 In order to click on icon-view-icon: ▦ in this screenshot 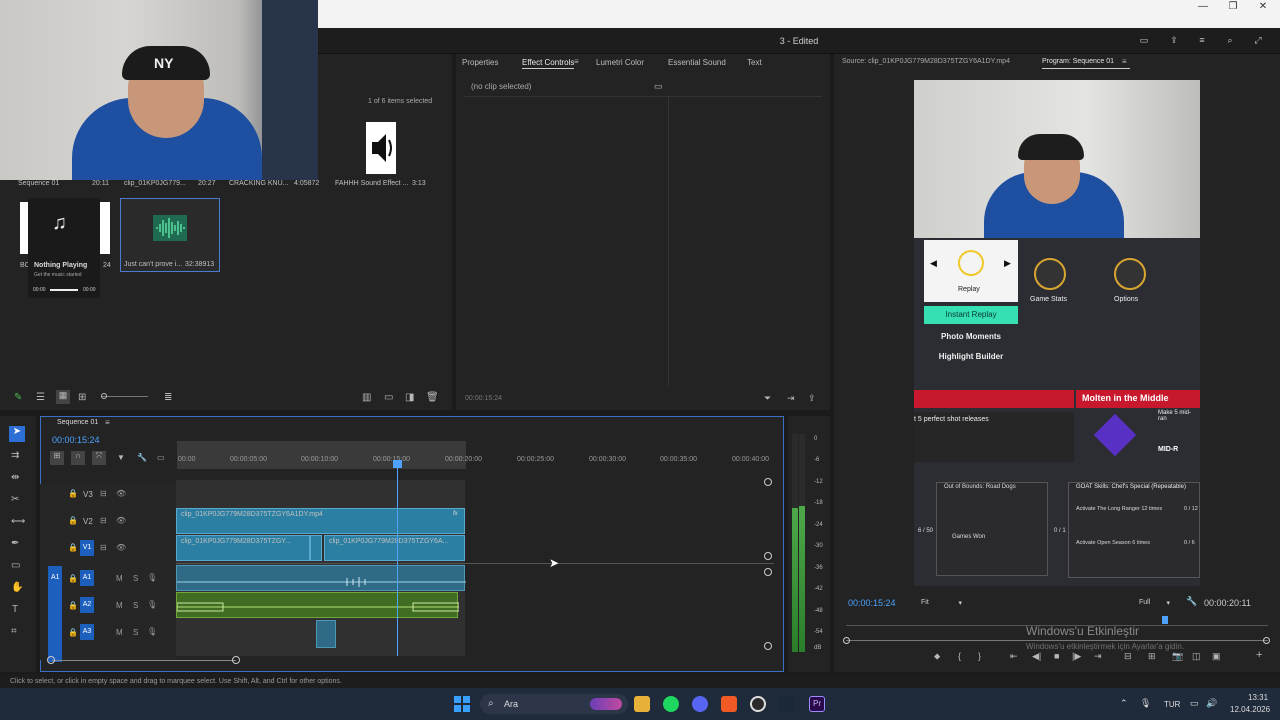, I will do `click(63, 397)`.